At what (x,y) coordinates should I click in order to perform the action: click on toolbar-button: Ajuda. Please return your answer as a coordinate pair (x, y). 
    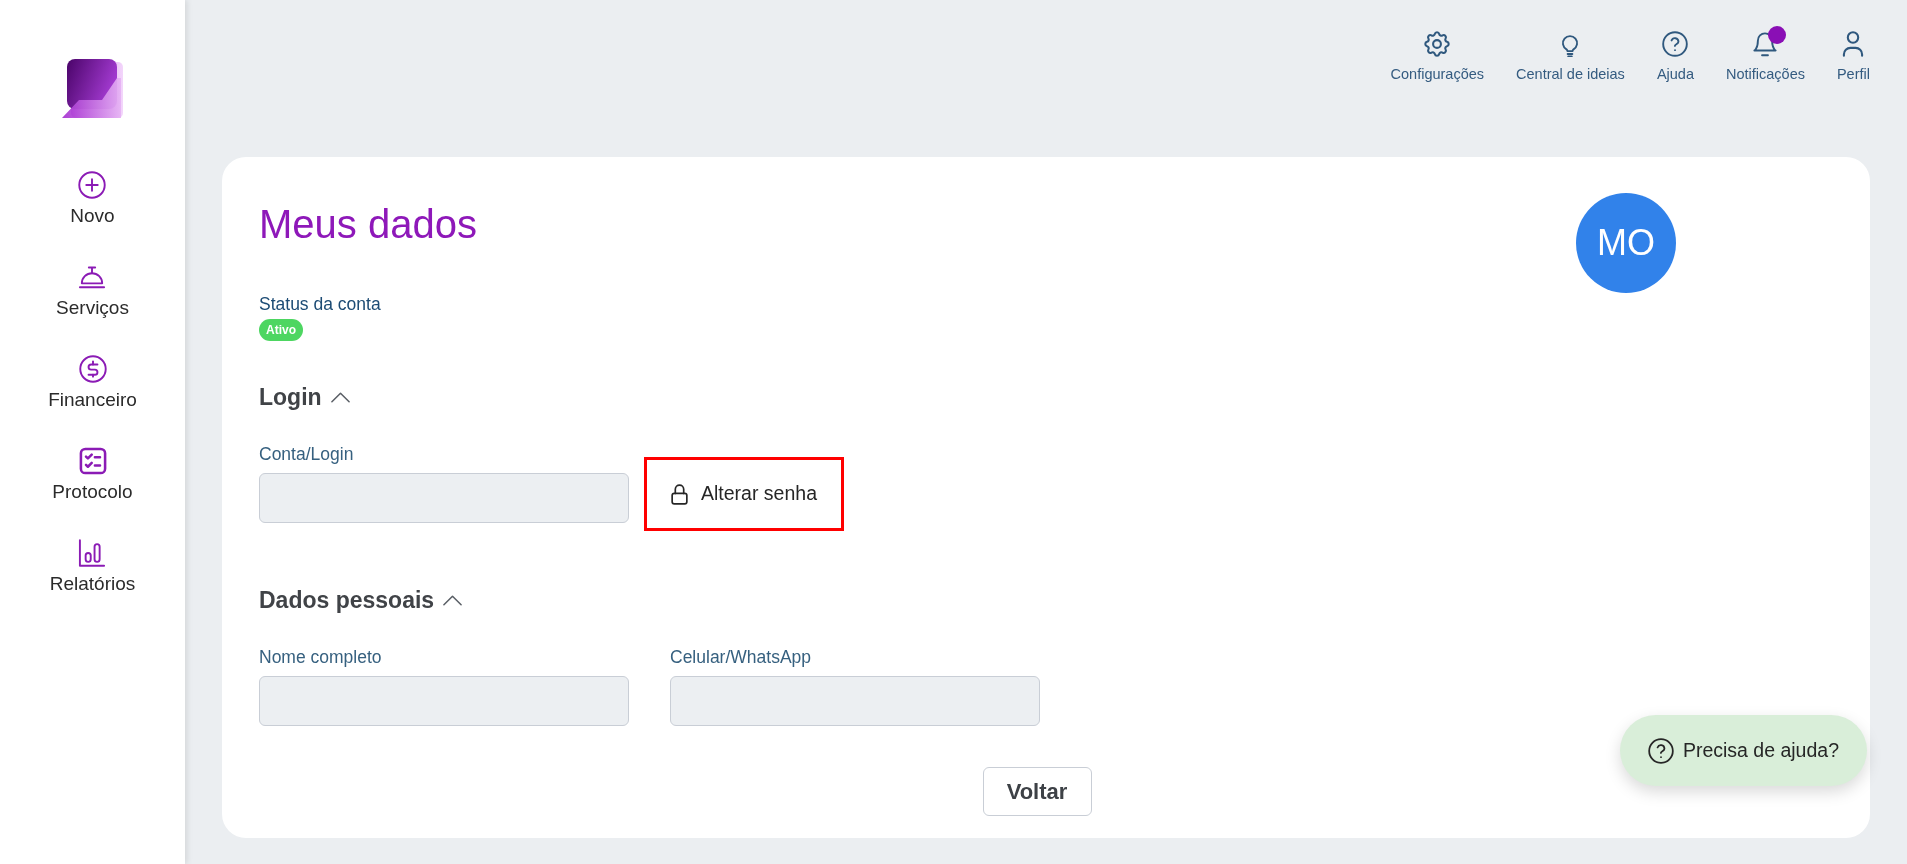
    Looking at the image, I should click on (1675, 54).